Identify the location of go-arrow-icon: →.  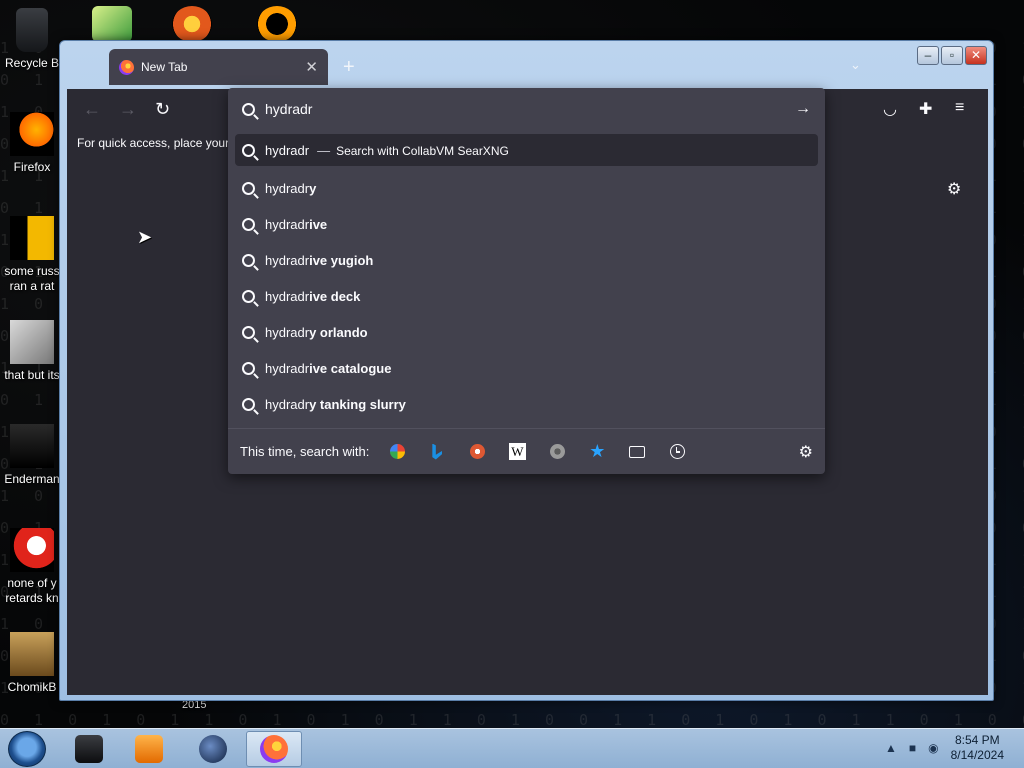
(803, 109).